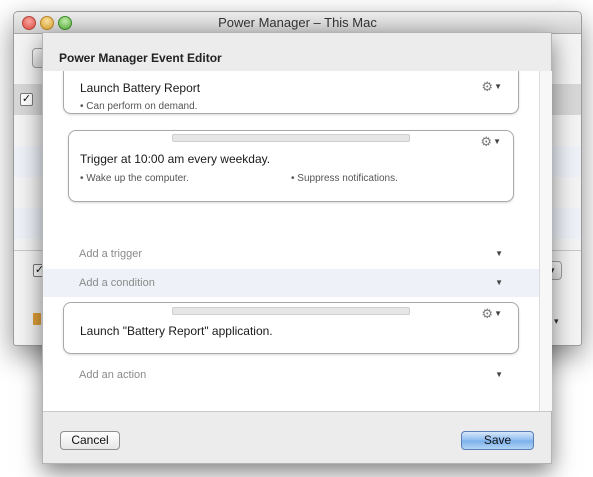 The height and width of the screenshot is (477, 593). I want to click on app-icon, so click(37, 319).